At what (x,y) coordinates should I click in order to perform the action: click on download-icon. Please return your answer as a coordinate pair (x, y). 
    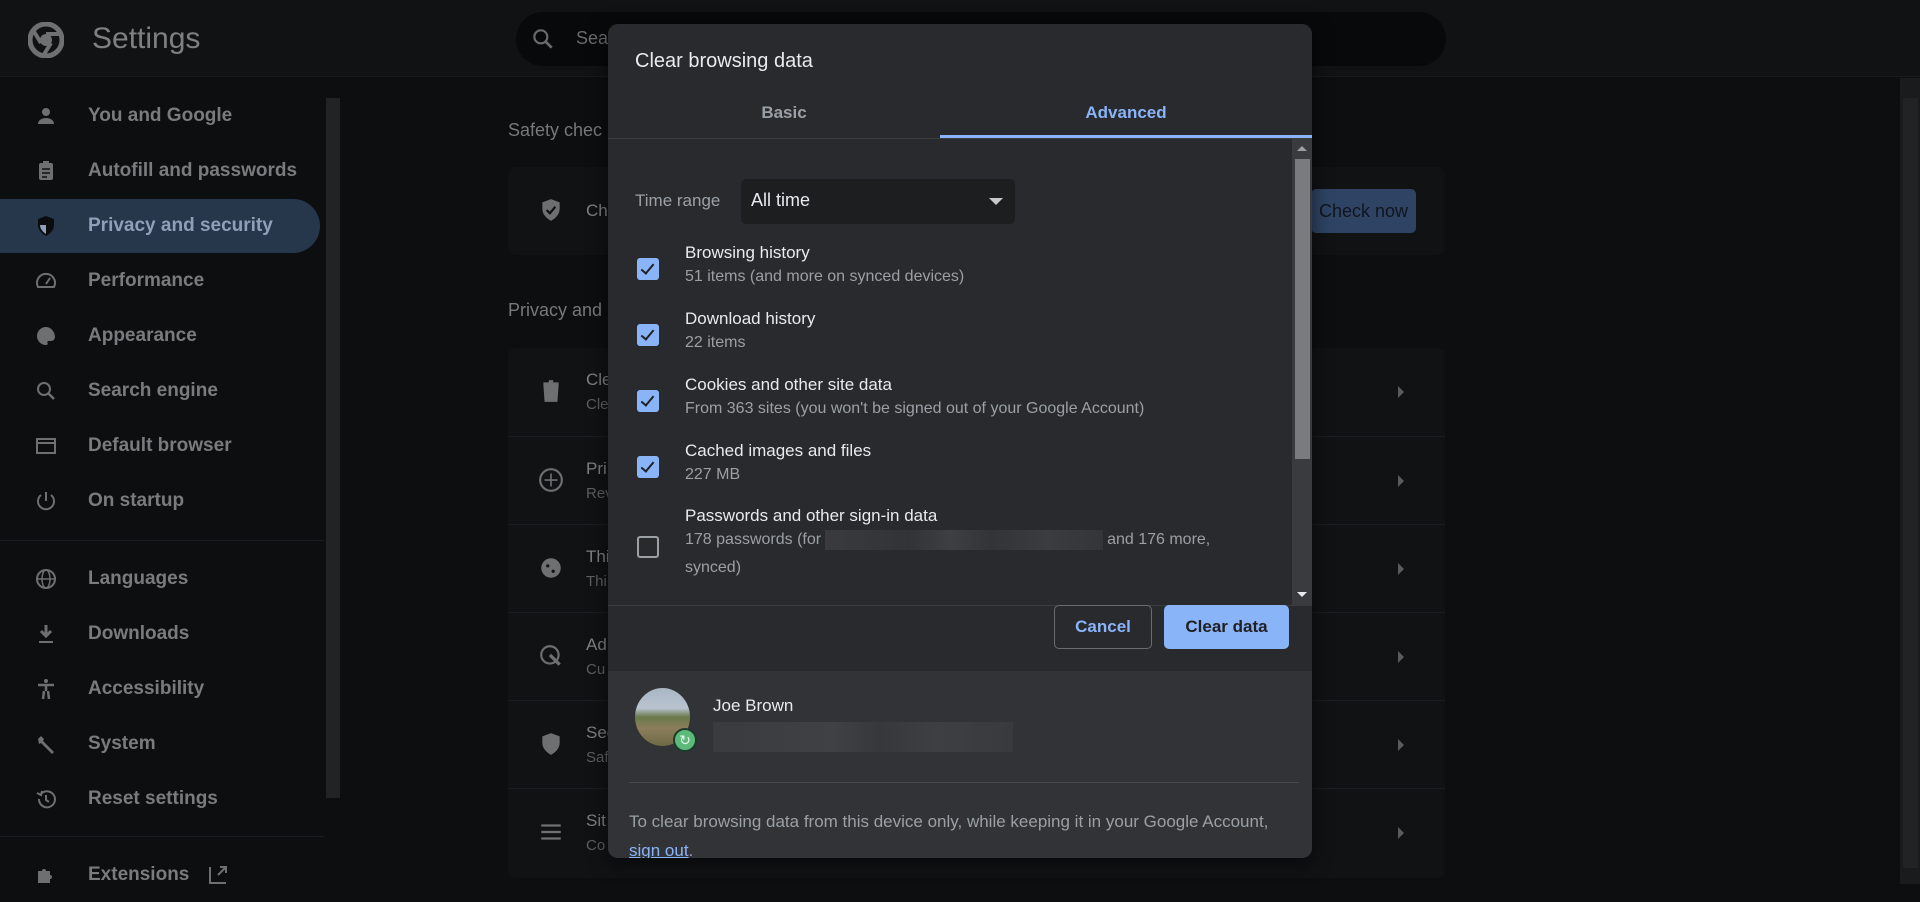
    Looking at the image, I should click on (46, 634).